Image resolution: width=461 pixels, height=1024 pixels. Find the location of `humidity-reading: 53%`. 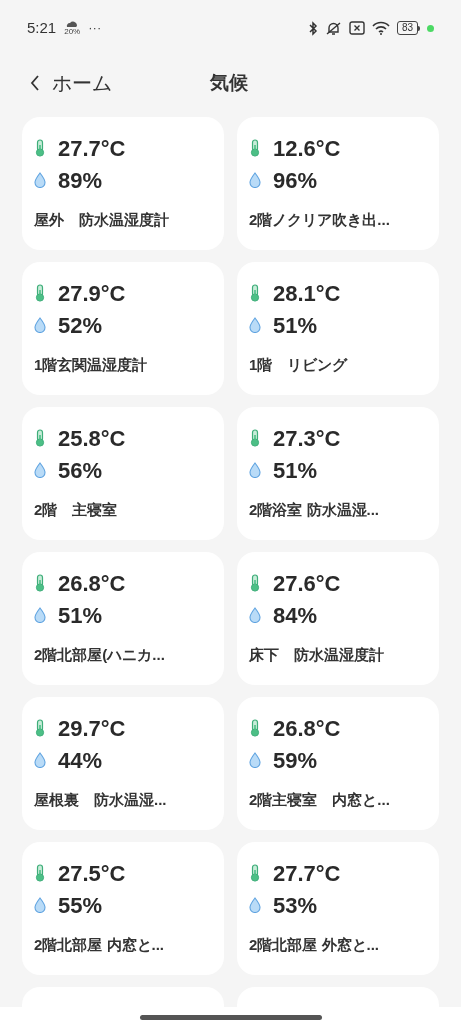

humidity-reading: 53% is located at coordinates (295, 905).